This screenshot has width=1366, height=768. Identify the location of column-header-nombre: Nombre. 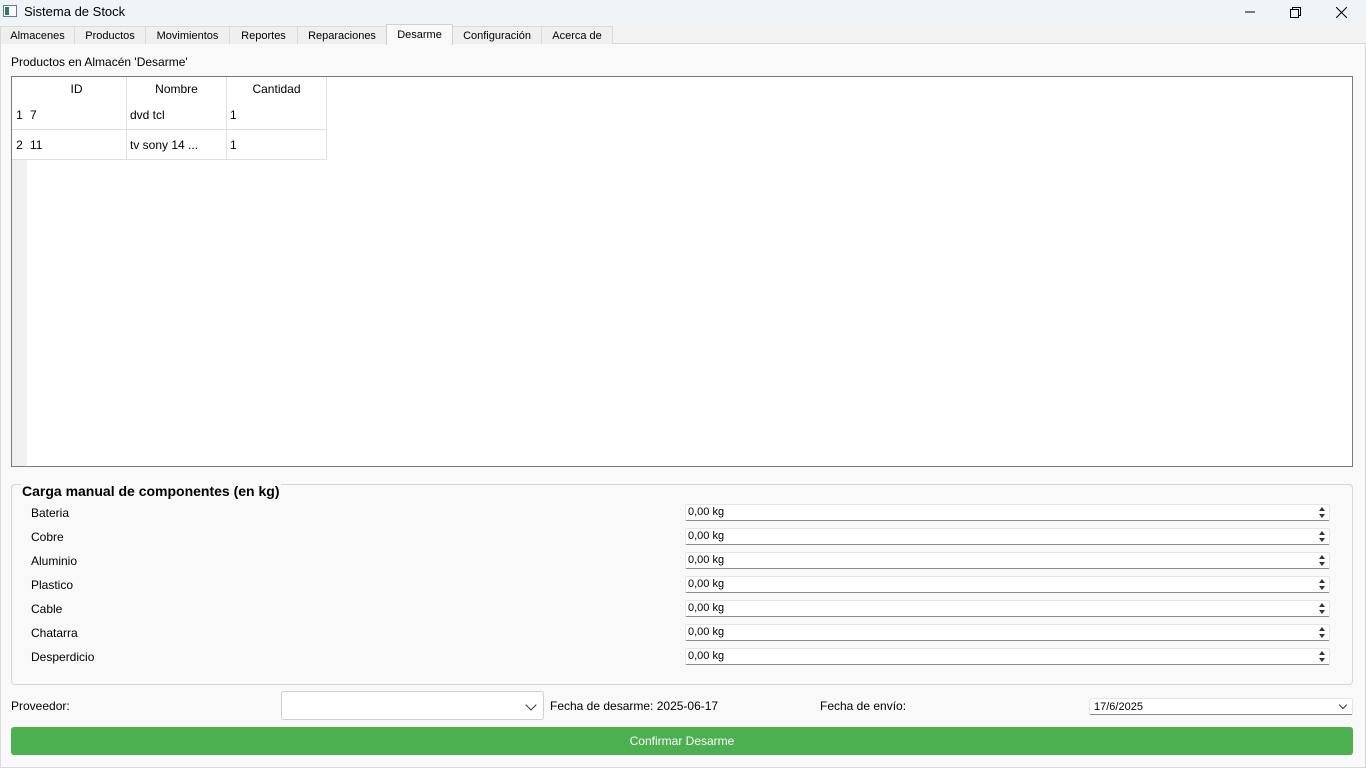
(177, 88).